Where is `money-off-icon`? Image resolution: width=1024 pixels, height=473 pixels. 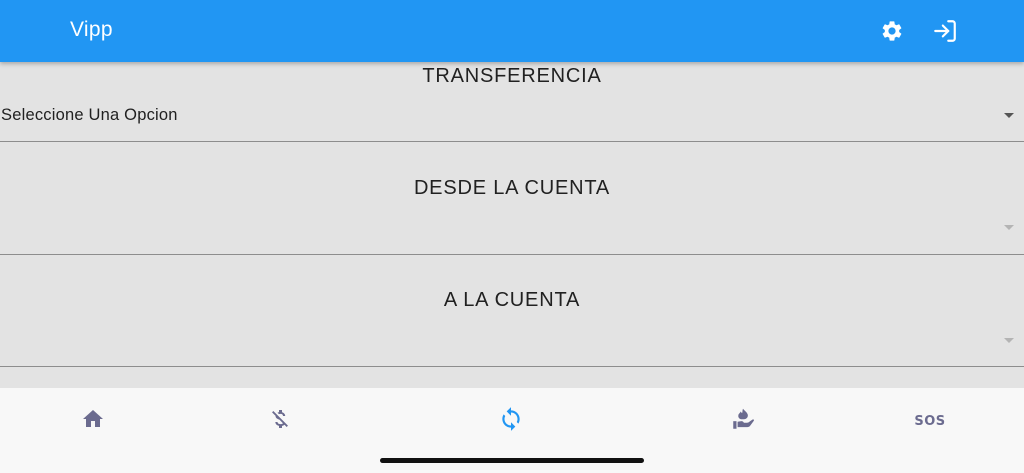 money-off-icon is located at coordinates (280, 421).